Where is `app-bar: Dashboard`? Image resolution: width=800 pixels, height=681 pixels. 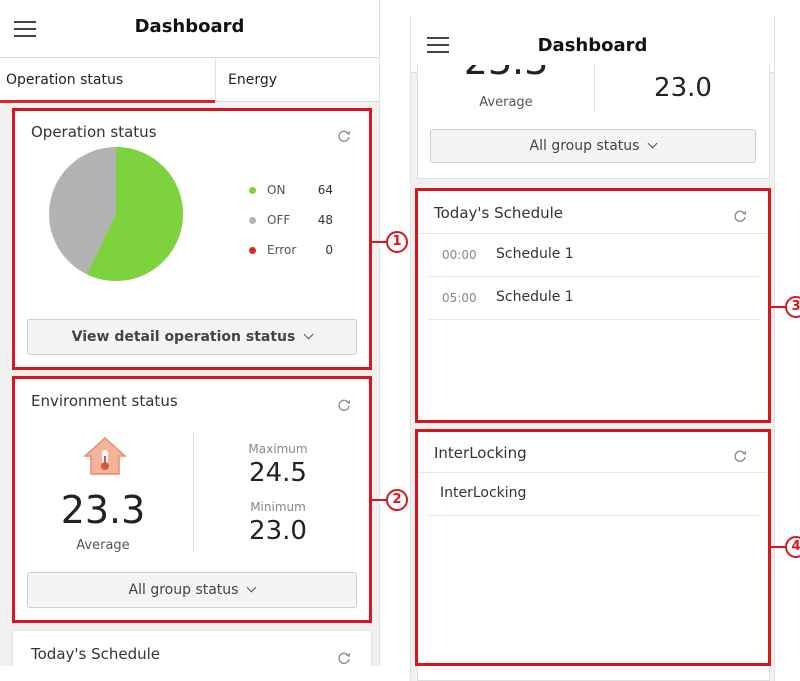 app-bar: Dashboard is located at coordinates (189, 29).